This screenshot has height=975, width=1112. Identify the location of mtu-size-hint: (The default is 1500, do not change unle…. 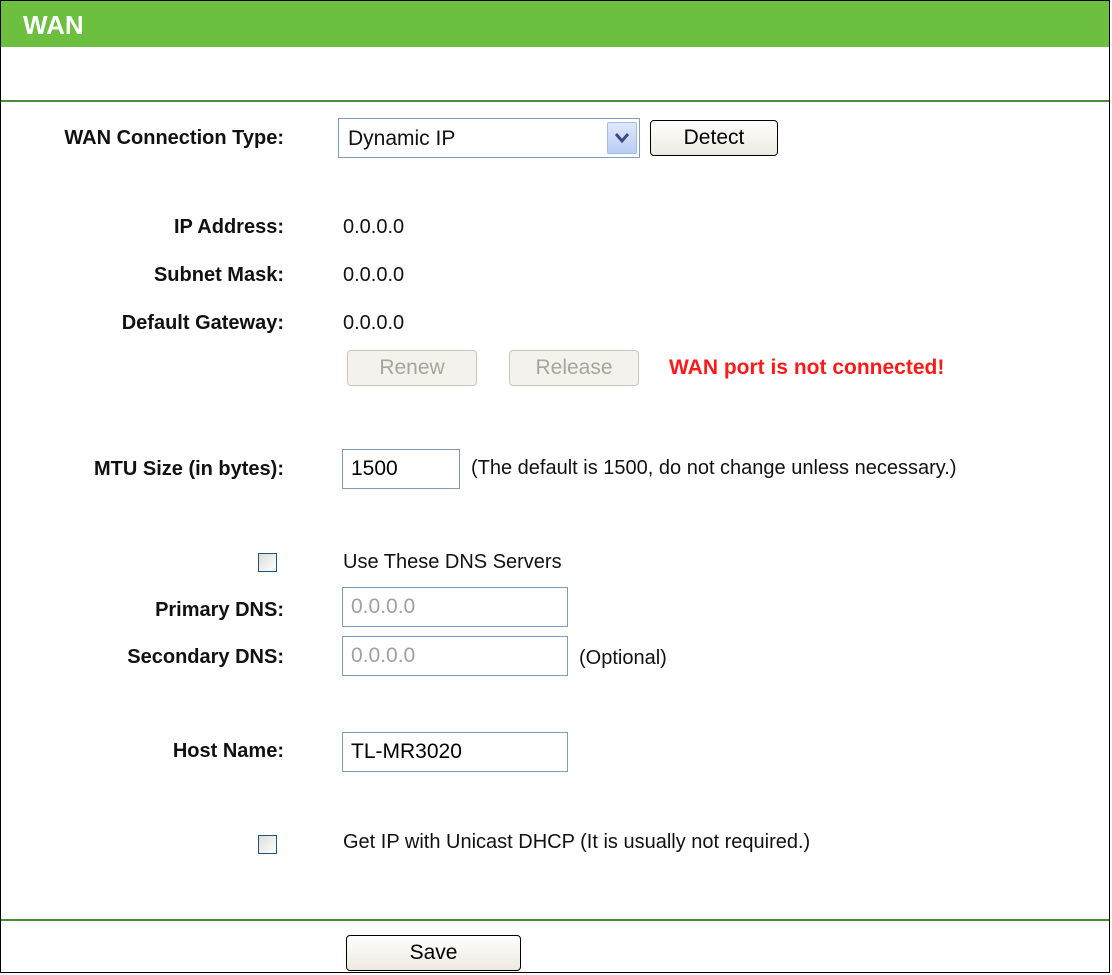
(714, 468).